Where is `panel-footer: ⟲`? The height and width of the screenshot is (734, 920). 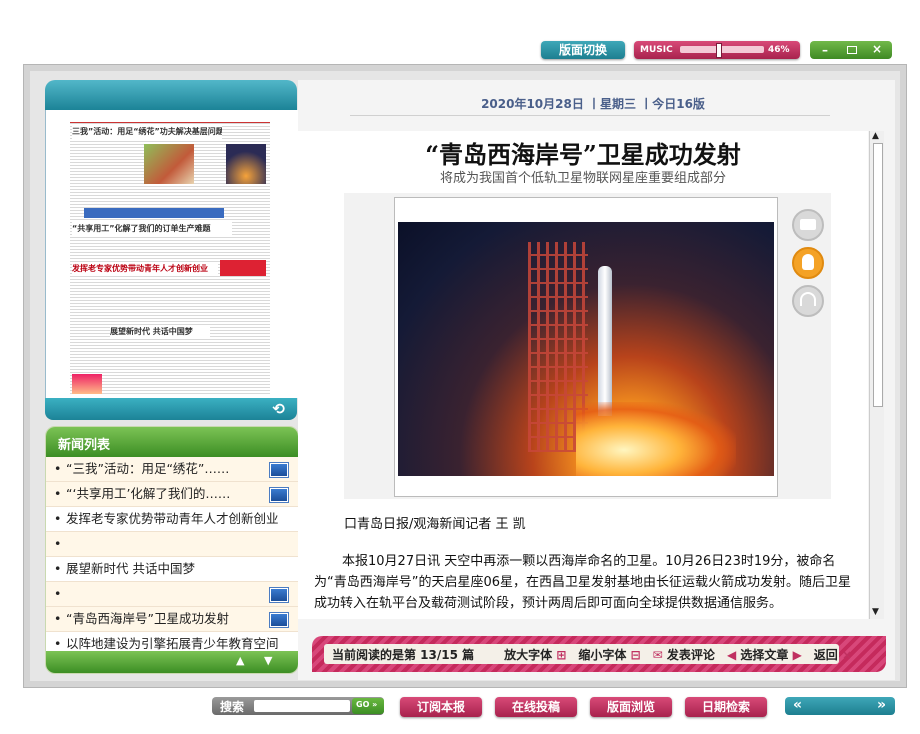
panel-footer: ⟲ is located at coordinates (171, 409).